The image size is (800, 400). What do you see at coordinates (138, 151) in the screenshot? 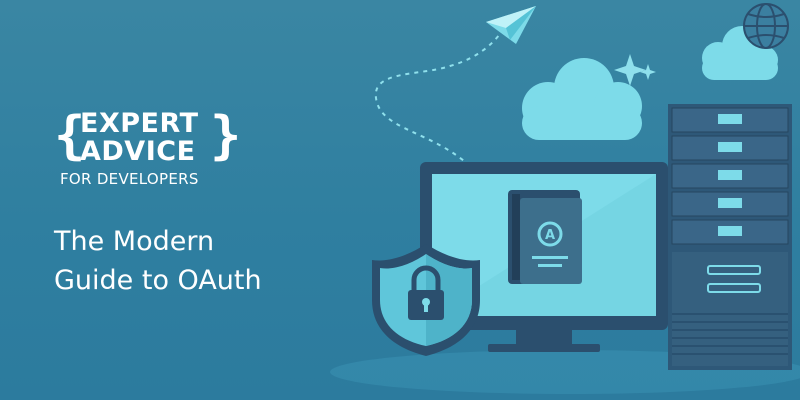
I see `logo-text-advice: ADVICE` at bounding box center [138, 151].